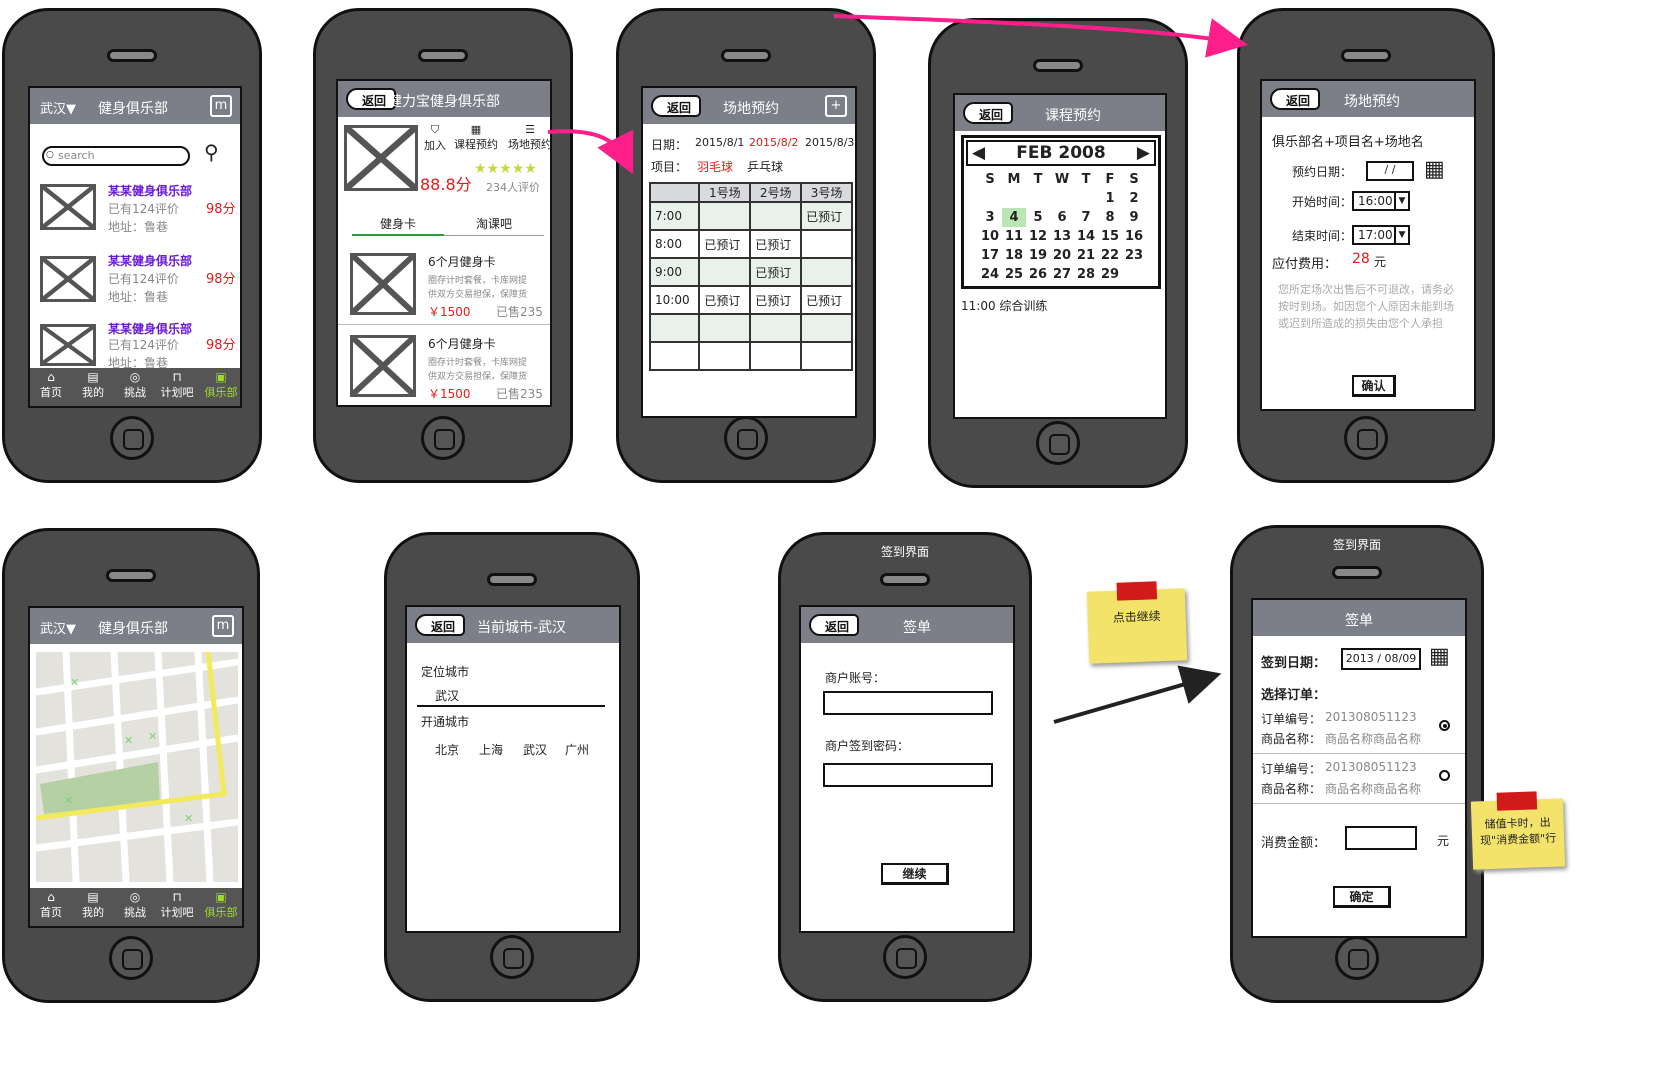 This screenshot has height=1071, width=1668. What do you see at coordinates (1062, 255) in the screenshot?
I see `calendar-day: 20` at bounding box center [1062, 255].